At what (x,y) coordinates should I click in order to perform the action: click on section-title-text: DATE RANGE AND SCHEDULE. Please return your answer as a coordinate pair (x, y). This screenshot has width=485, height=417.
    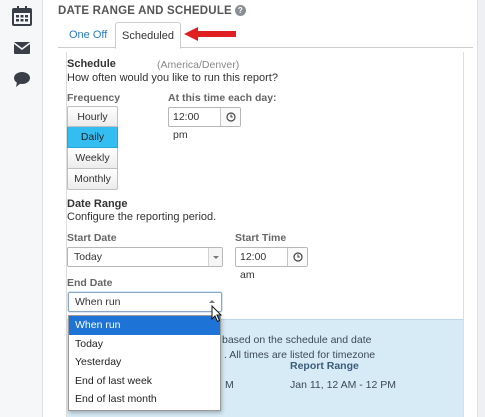
    Looking at the image, I should click on (145, 11).